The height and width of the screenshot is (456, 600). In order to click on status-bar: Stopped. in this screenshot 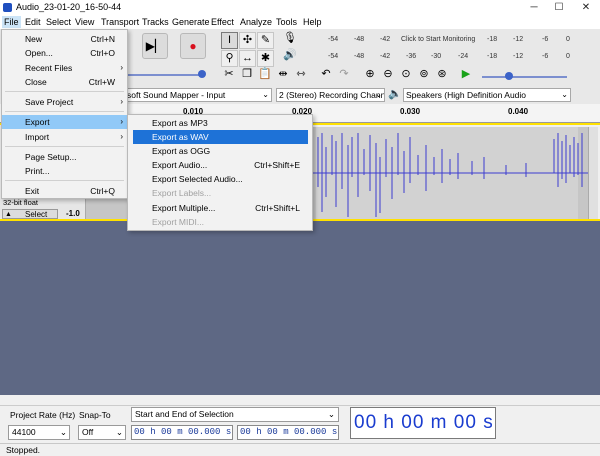, I will do `click(300, 449)`.